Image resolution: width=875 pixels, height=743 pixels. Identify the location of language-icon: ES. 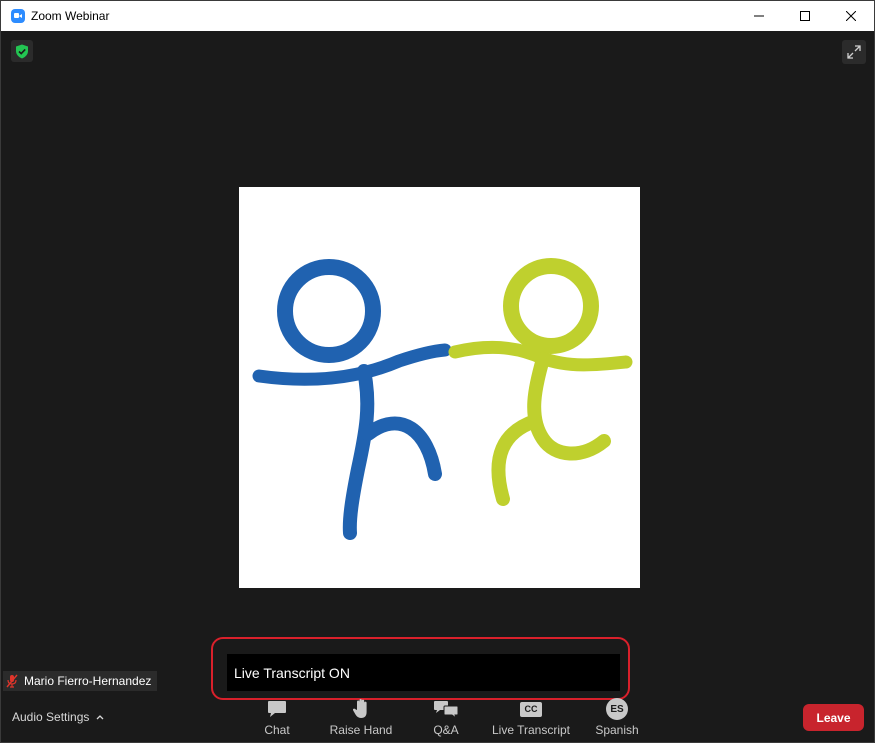
(617, 709).